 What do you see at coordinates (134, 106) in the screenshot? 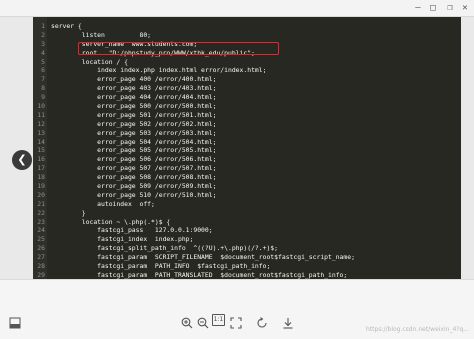
I see `code-text: error_page 500 /error/500.html;` at bounding box center [134, 106].